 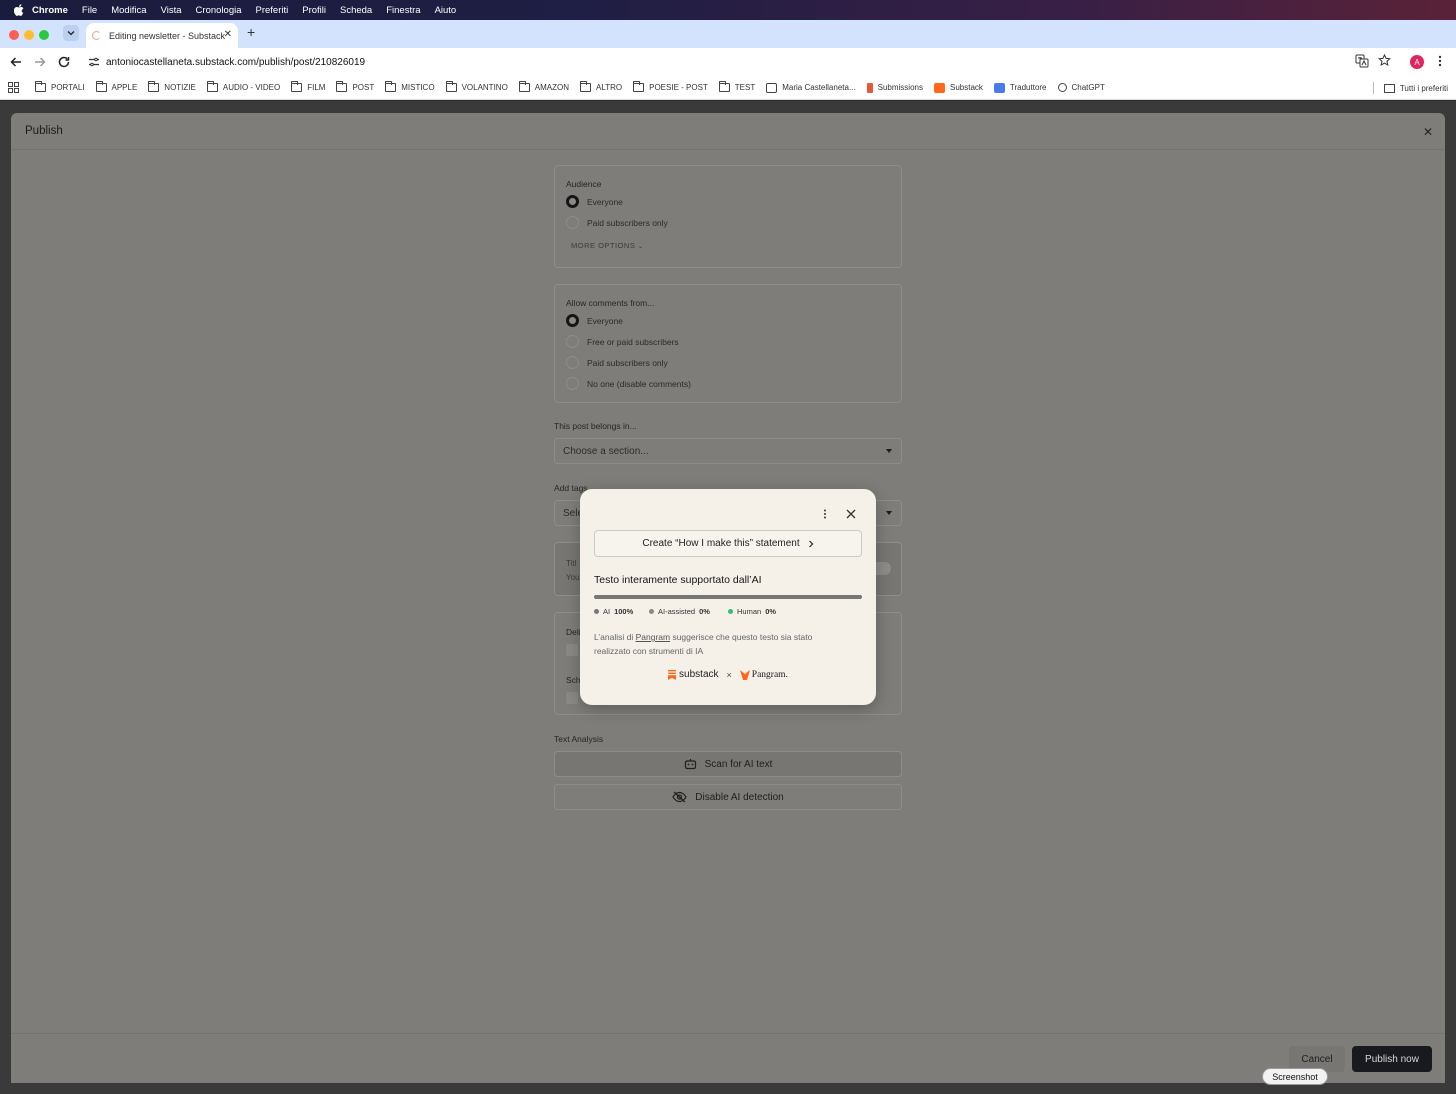 What do you see at coordinates (1081, 87) in the screenshot?
I see `bookmark-link: ChatGPT` at bounding box center [1081, 87].